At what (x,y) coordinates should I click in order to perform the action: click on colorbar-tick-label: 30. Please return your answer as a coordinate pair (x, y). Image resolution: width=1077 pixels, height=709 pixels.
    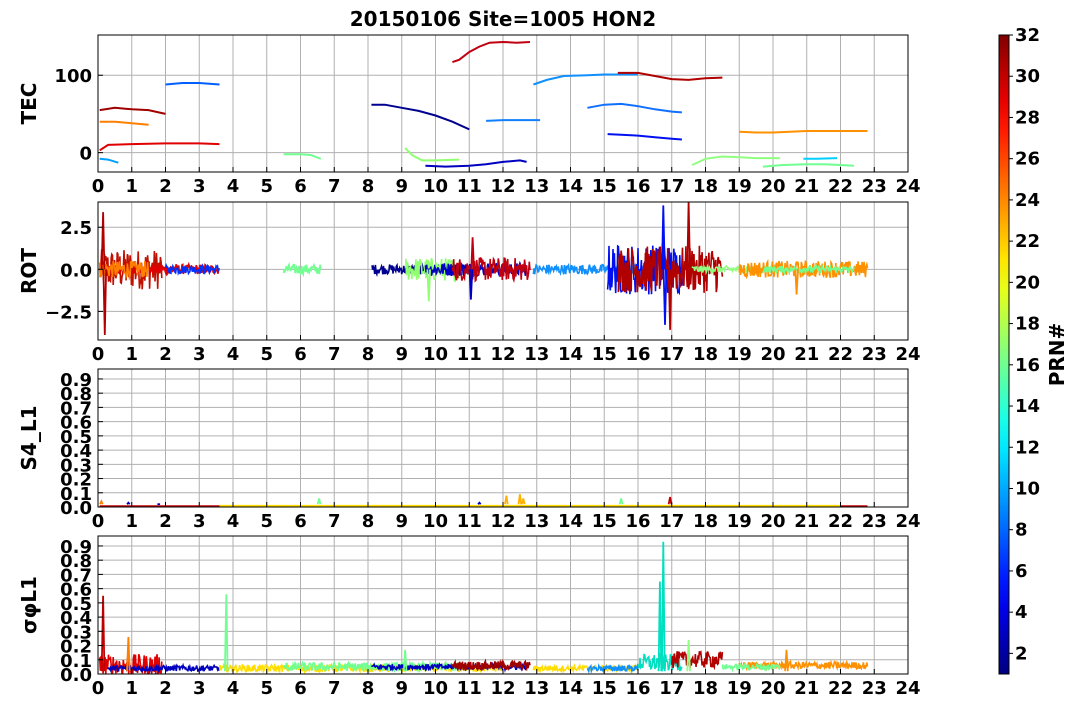
    Looking at the image, I should click on (1027, 76).